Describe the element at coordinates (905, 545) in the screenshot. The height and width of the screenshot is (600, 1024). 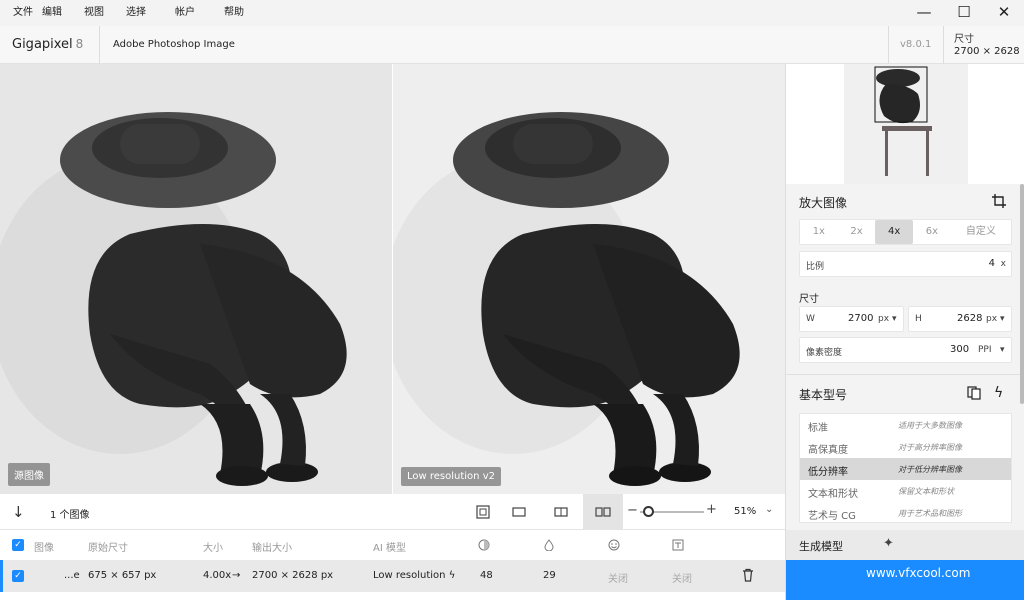
I see `generative-model-row: 生成模型 ✦` at that location.